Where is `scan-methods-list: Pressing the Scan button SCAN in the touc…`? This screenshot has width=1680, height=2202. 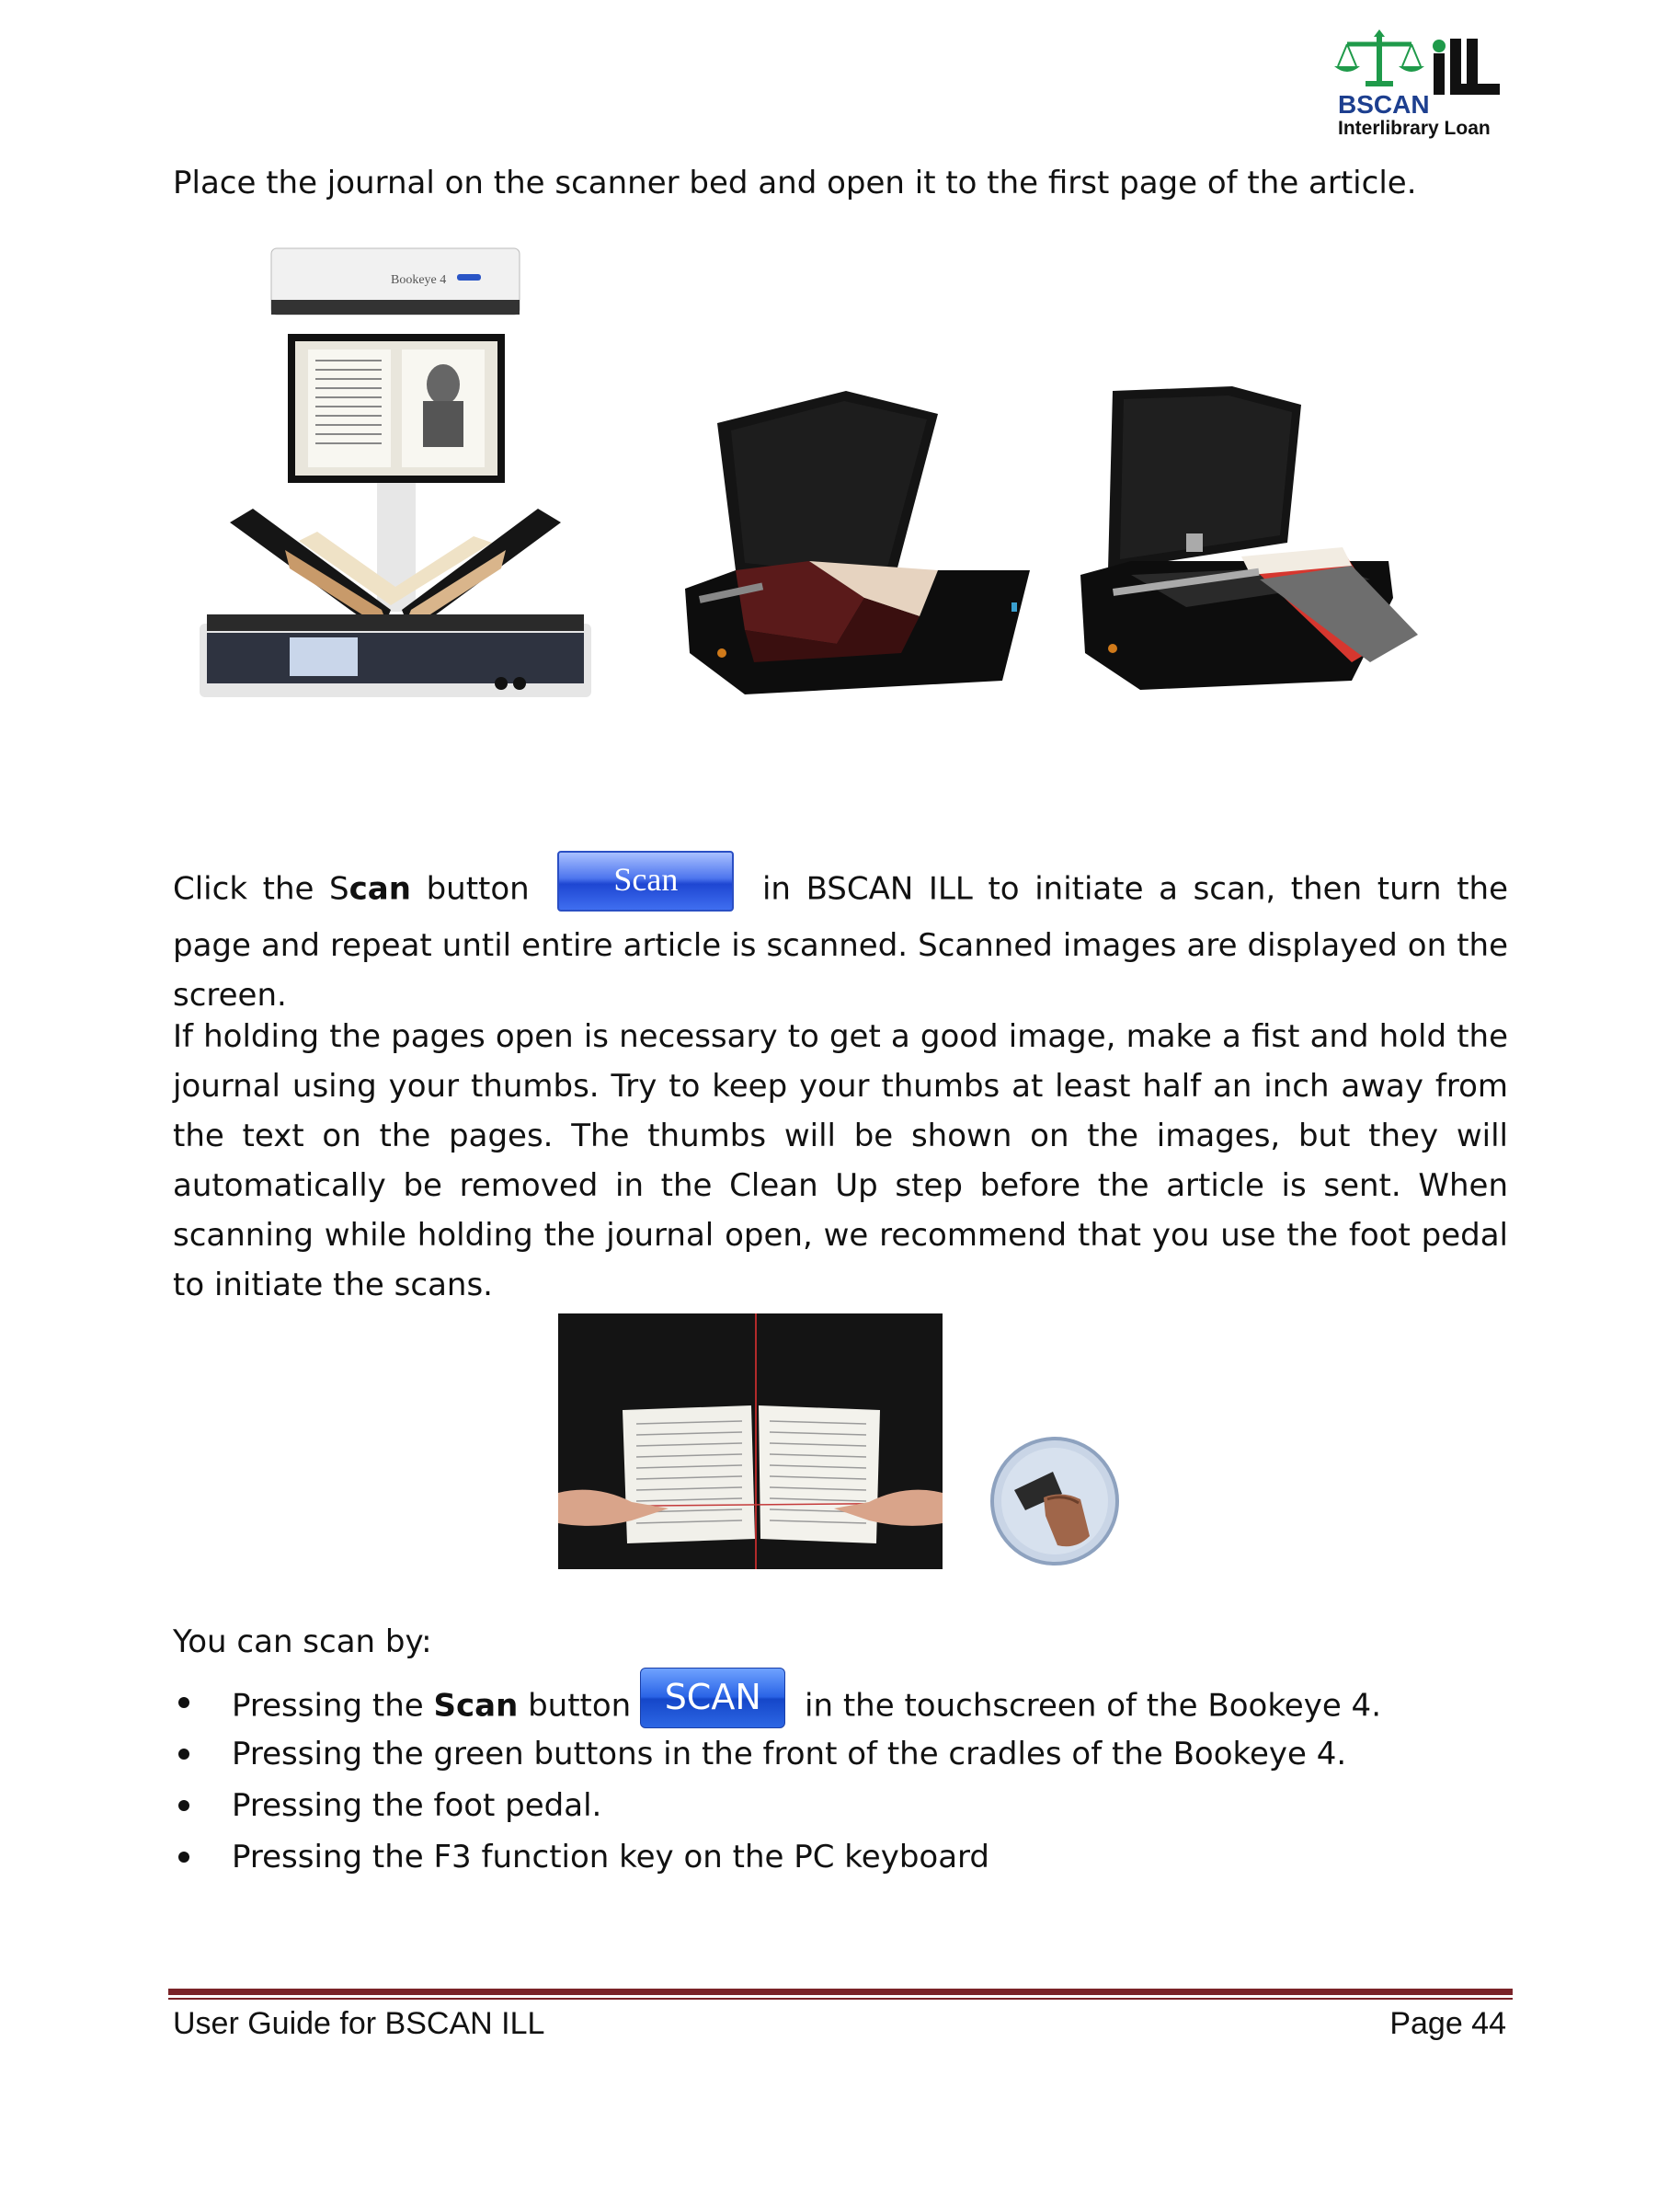
scan-methods-list: Pressing the Scan button SCAN in the touc… is located at coordinates (777, 1775).